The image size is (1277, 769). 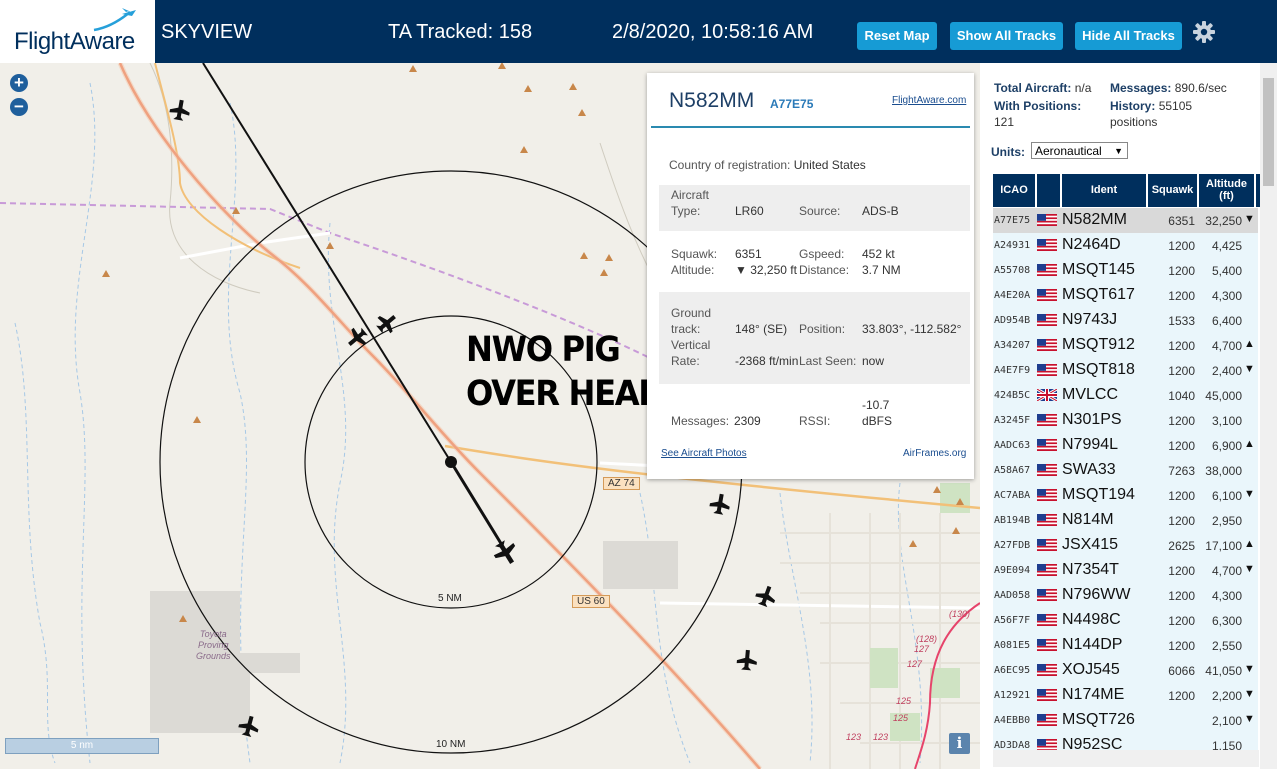 What do you see at coordinates (1091, 244) in the screenshot?
I see `cell-ident: N2464D` at bounding box center [1091, 244].